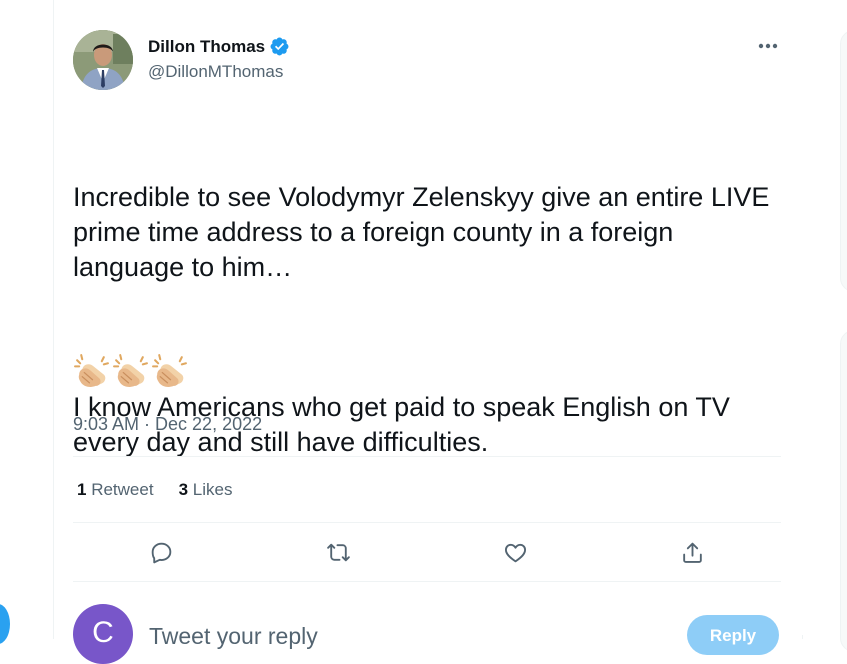  I want to click on reply-button, so click(161, 552).